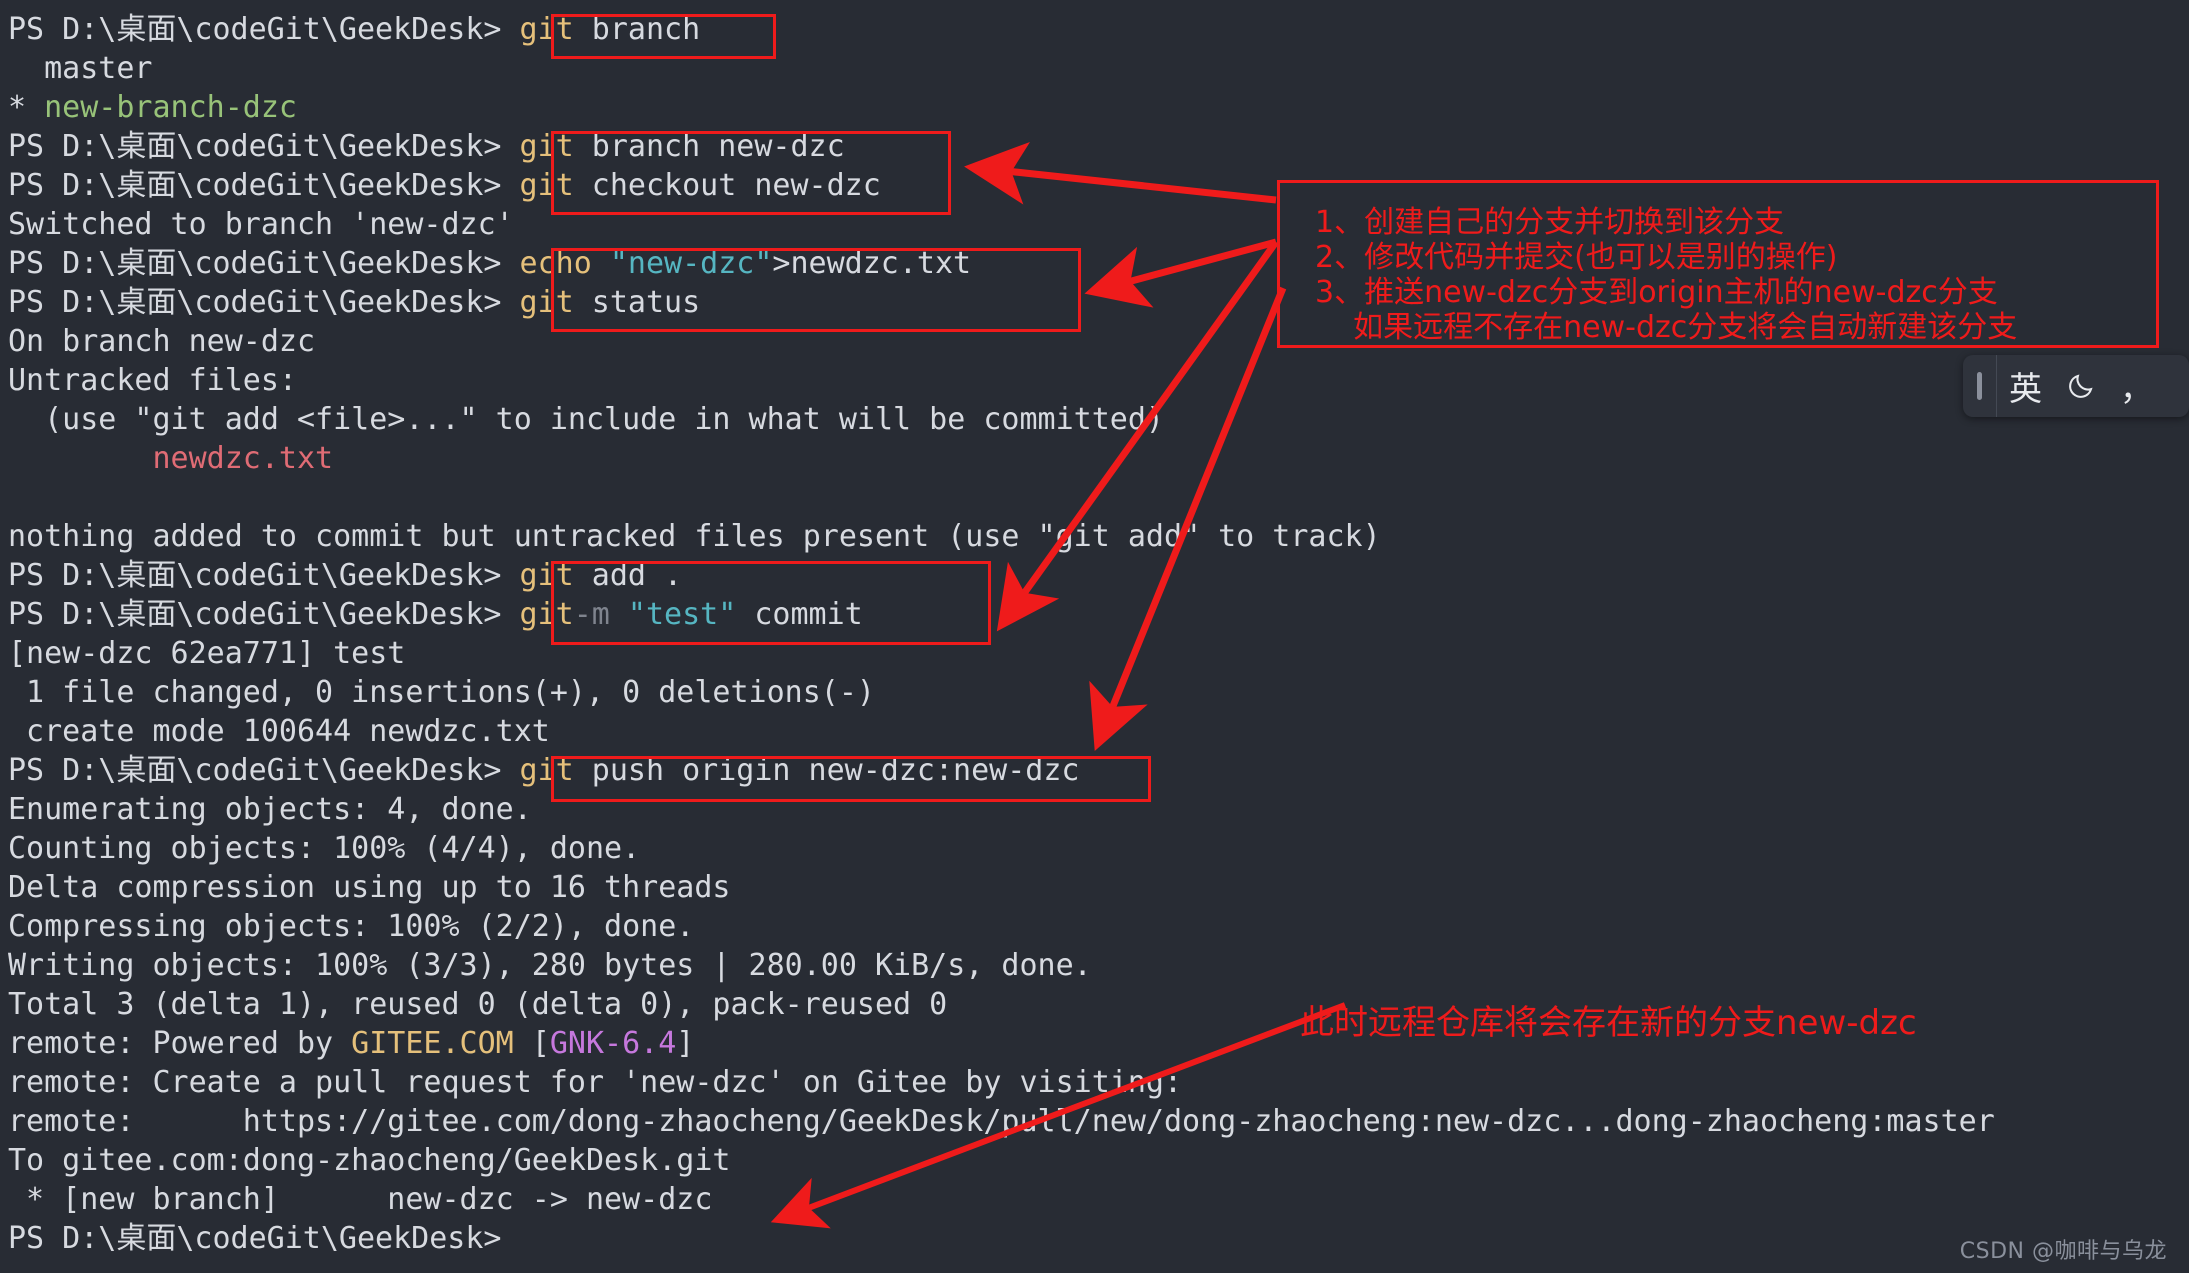 The height and width of the screenshot is (1273, 2189). I want to click on annotation-bottom-note: 此时远程仓库将会存在新的分支new-dzc, so click(1608, 1023).